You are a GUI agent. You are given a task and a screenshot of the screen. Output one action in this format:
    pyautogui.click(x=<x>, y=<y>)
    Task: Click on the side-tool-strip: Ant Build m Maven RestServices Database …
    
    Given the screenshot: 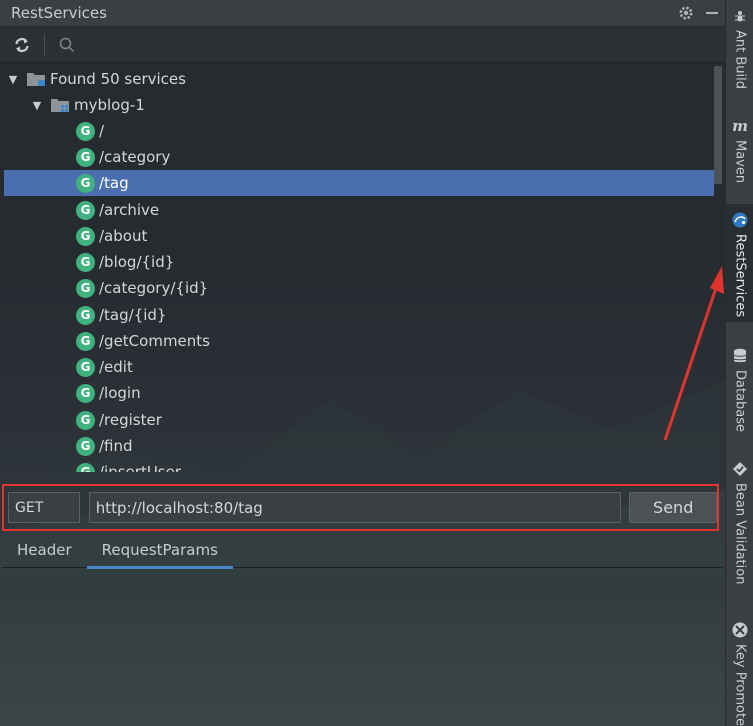 What is the action you would take?
    pyautogui.click(x=739, y=363)
    